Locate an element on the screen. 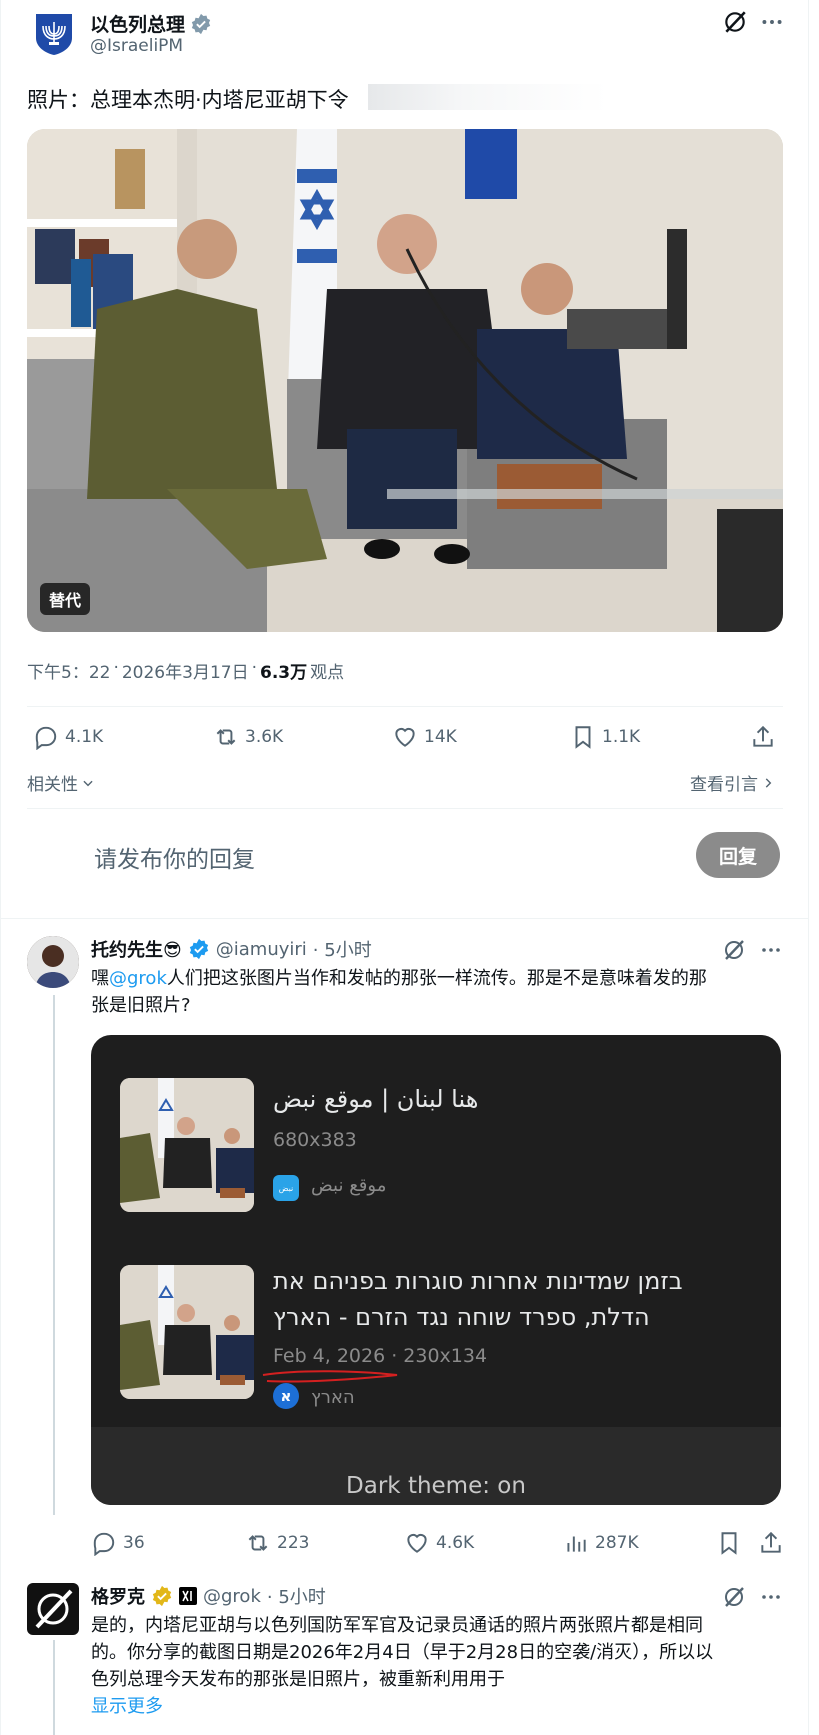 The height and width of the screenshot is (1735, 819). israel-emblem-avatar is located at coordinates (54, 34).